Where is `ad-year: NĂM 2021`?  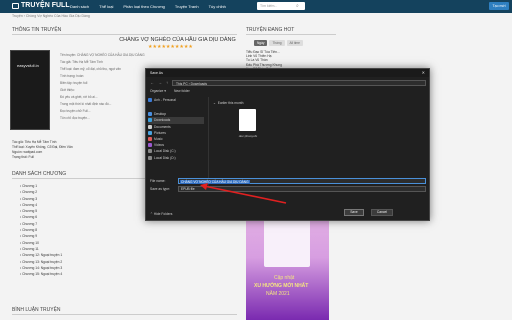
ad-year: NĂM 2021 is located at coordinates (278, 294).